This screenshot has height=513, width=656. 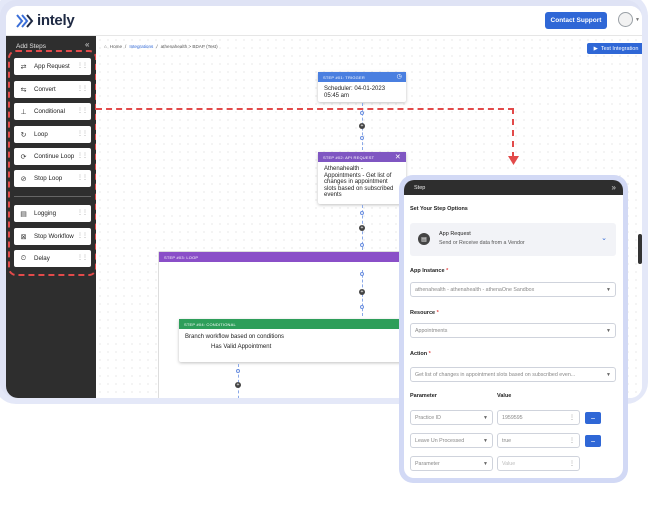 I want to click on double-chevron-left-icon: «, so click(x=87, y=44).